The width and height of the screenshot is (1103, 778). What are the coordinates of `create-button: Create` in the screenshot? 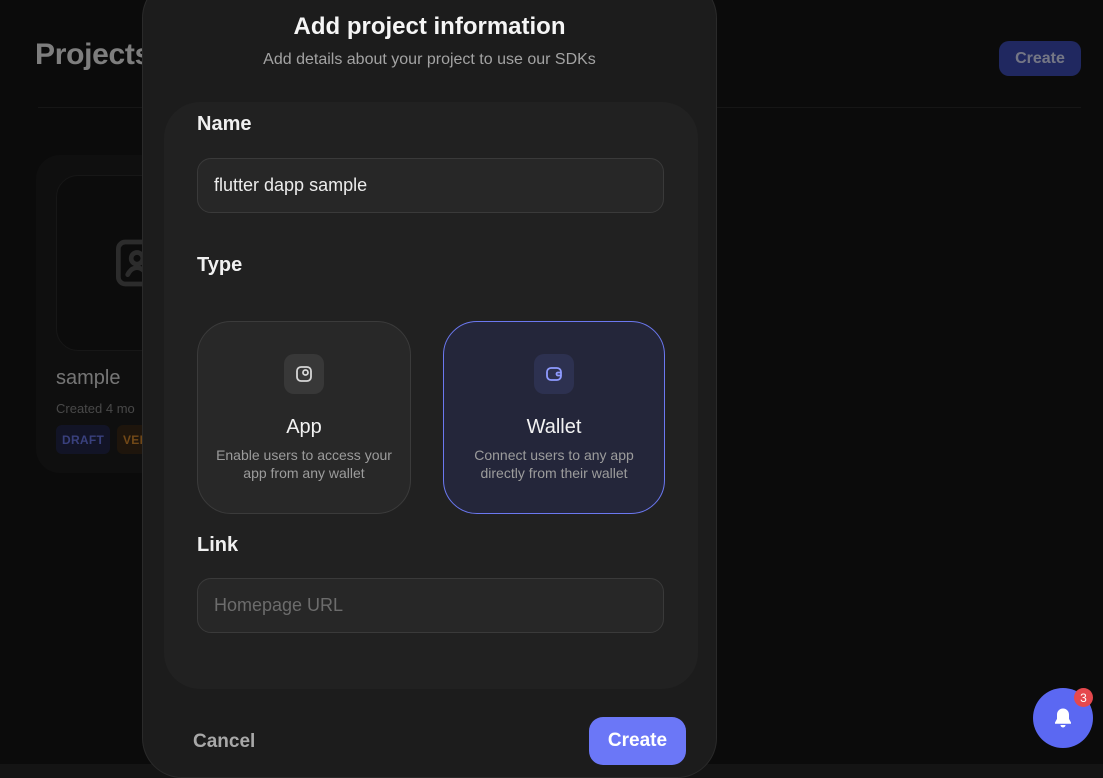 It's located at (637, 741).